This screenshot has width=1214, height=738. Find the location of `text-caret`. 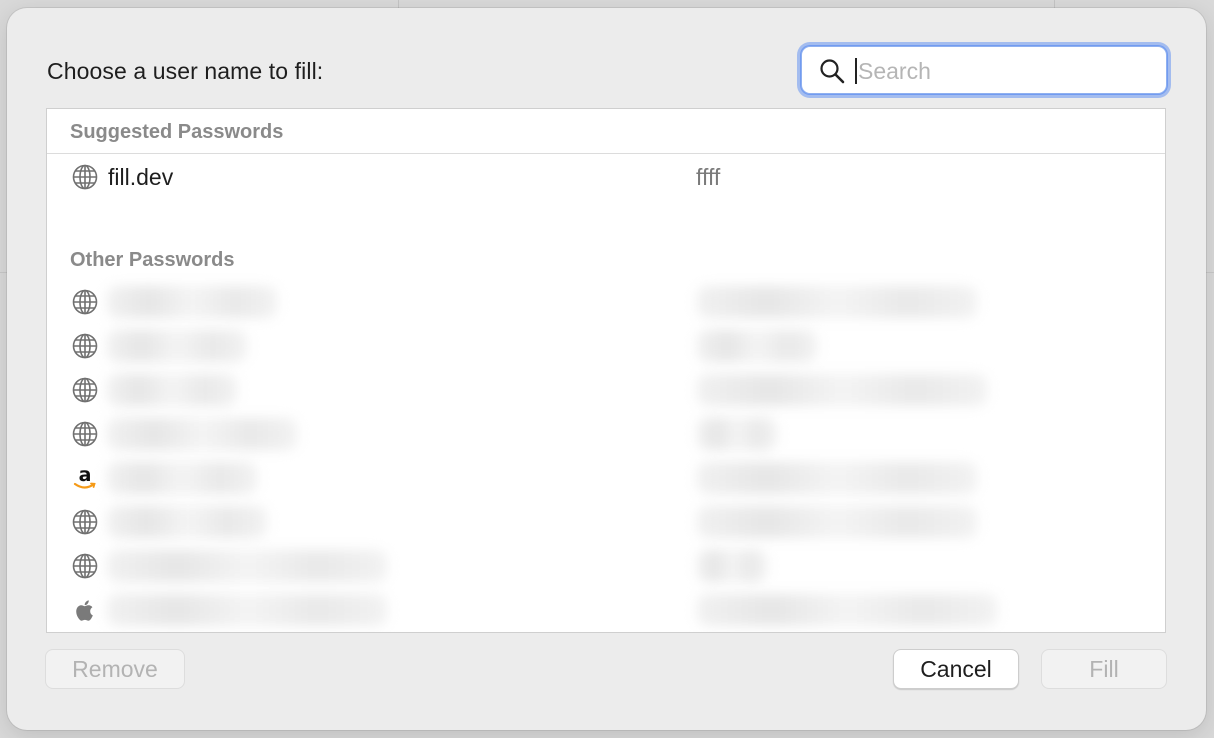

text-caret is located at coordinates (856, 71).